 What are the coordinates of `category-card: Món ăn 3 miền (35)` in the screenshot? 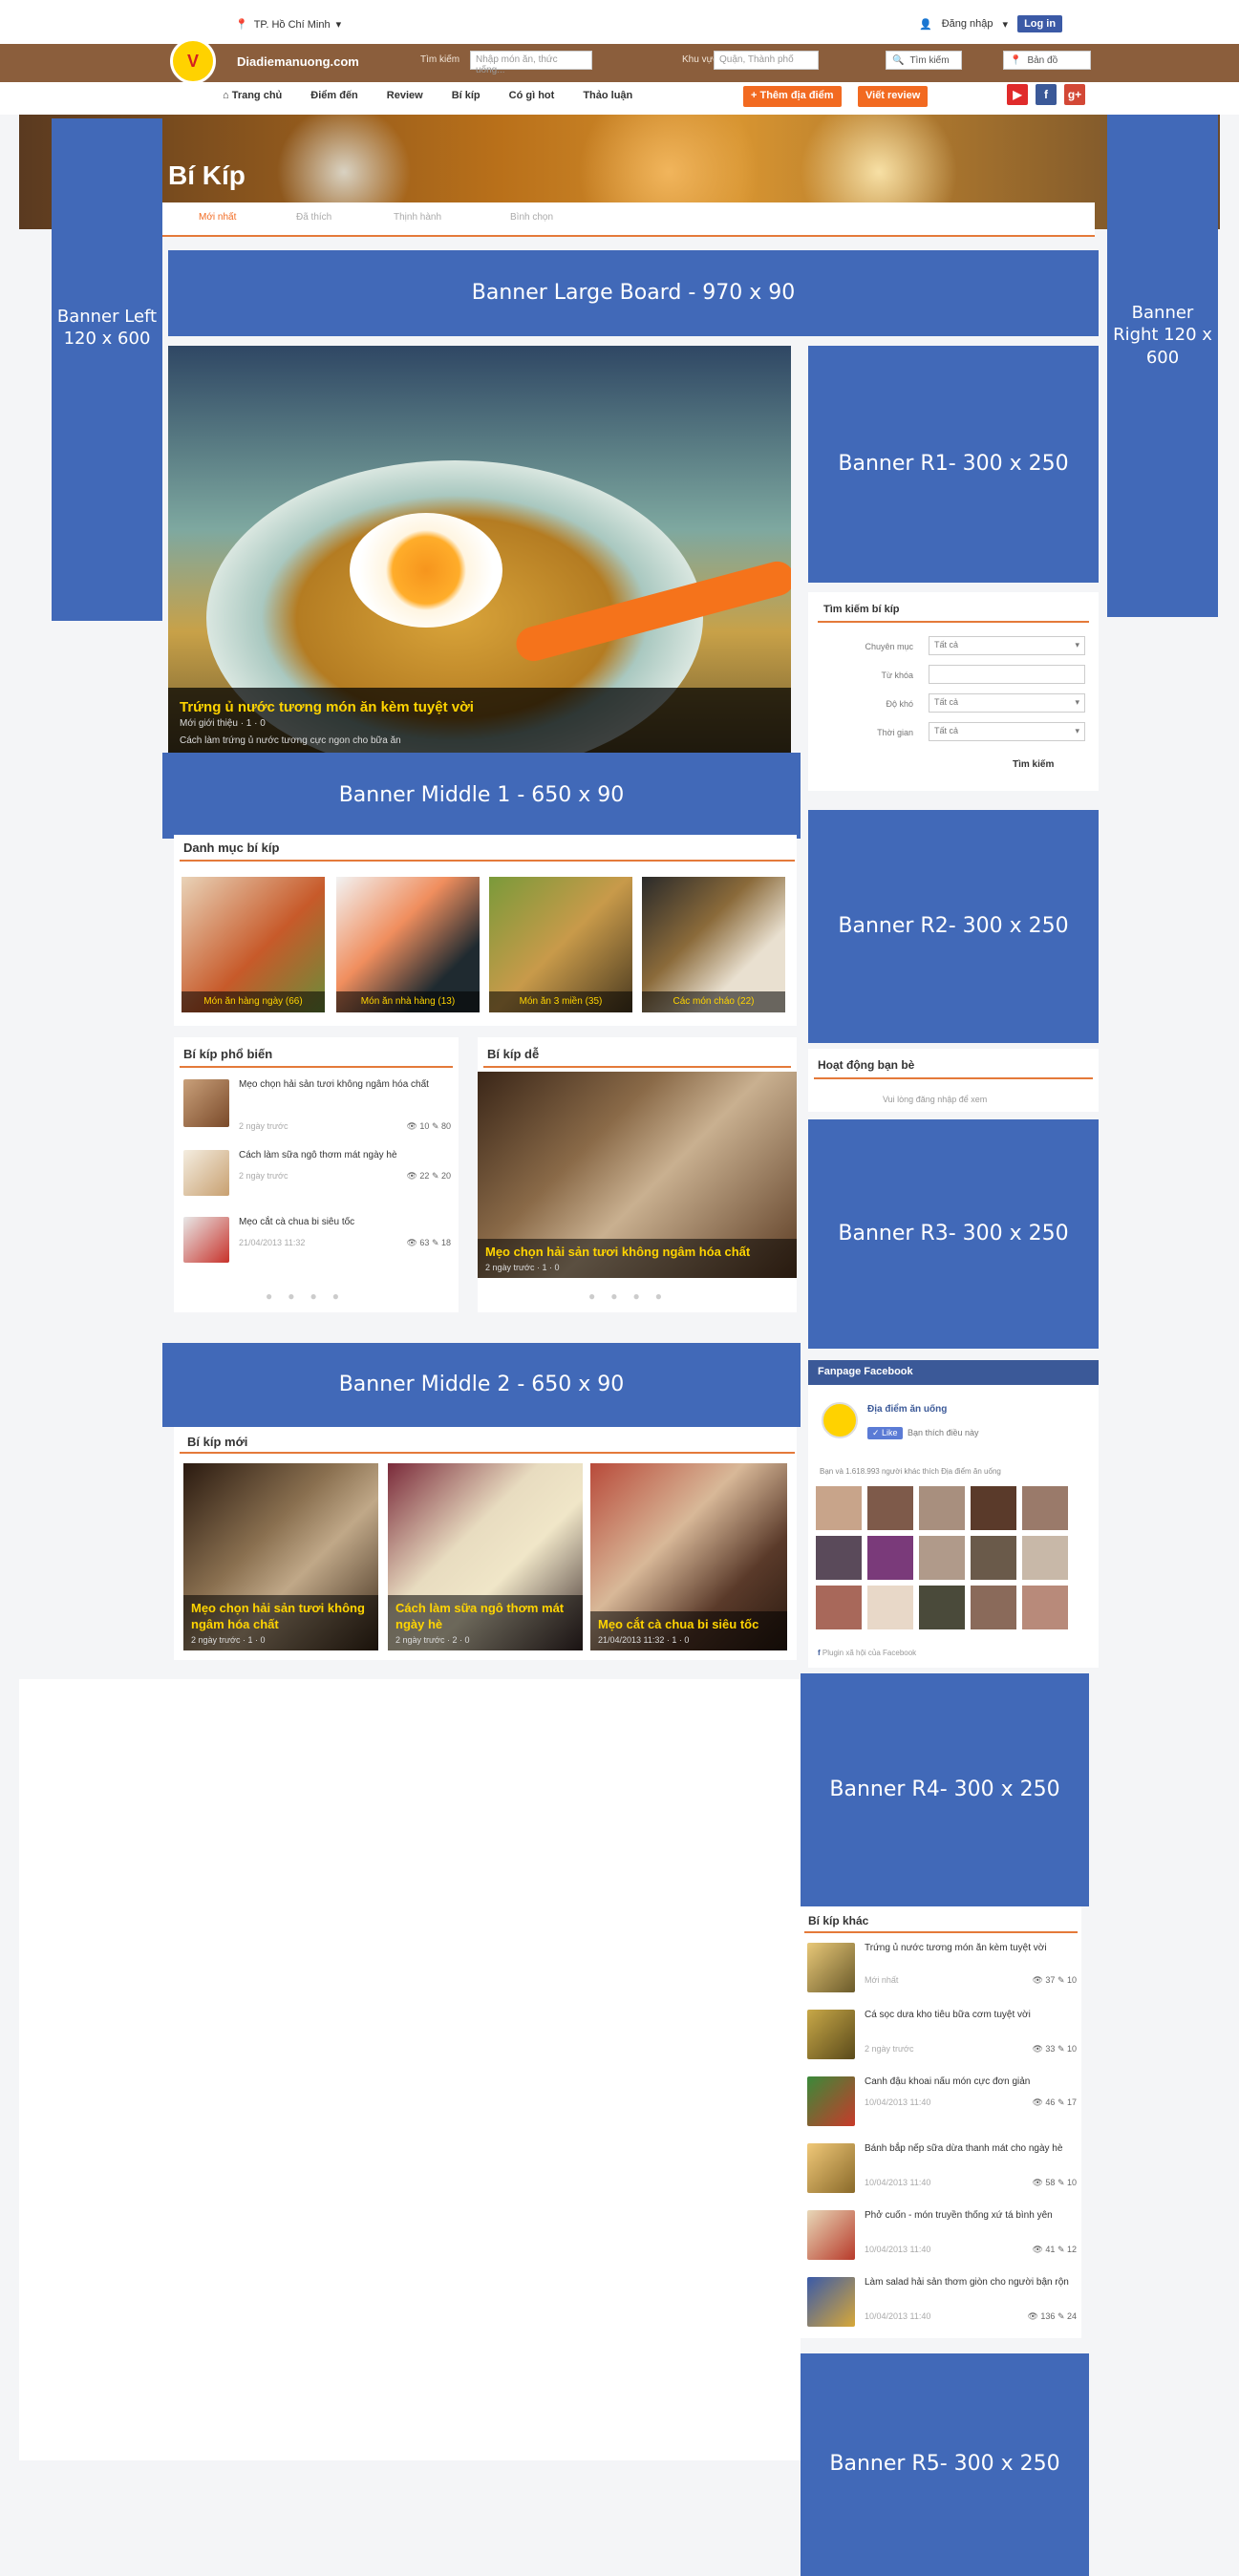 It's located at (560, 944).